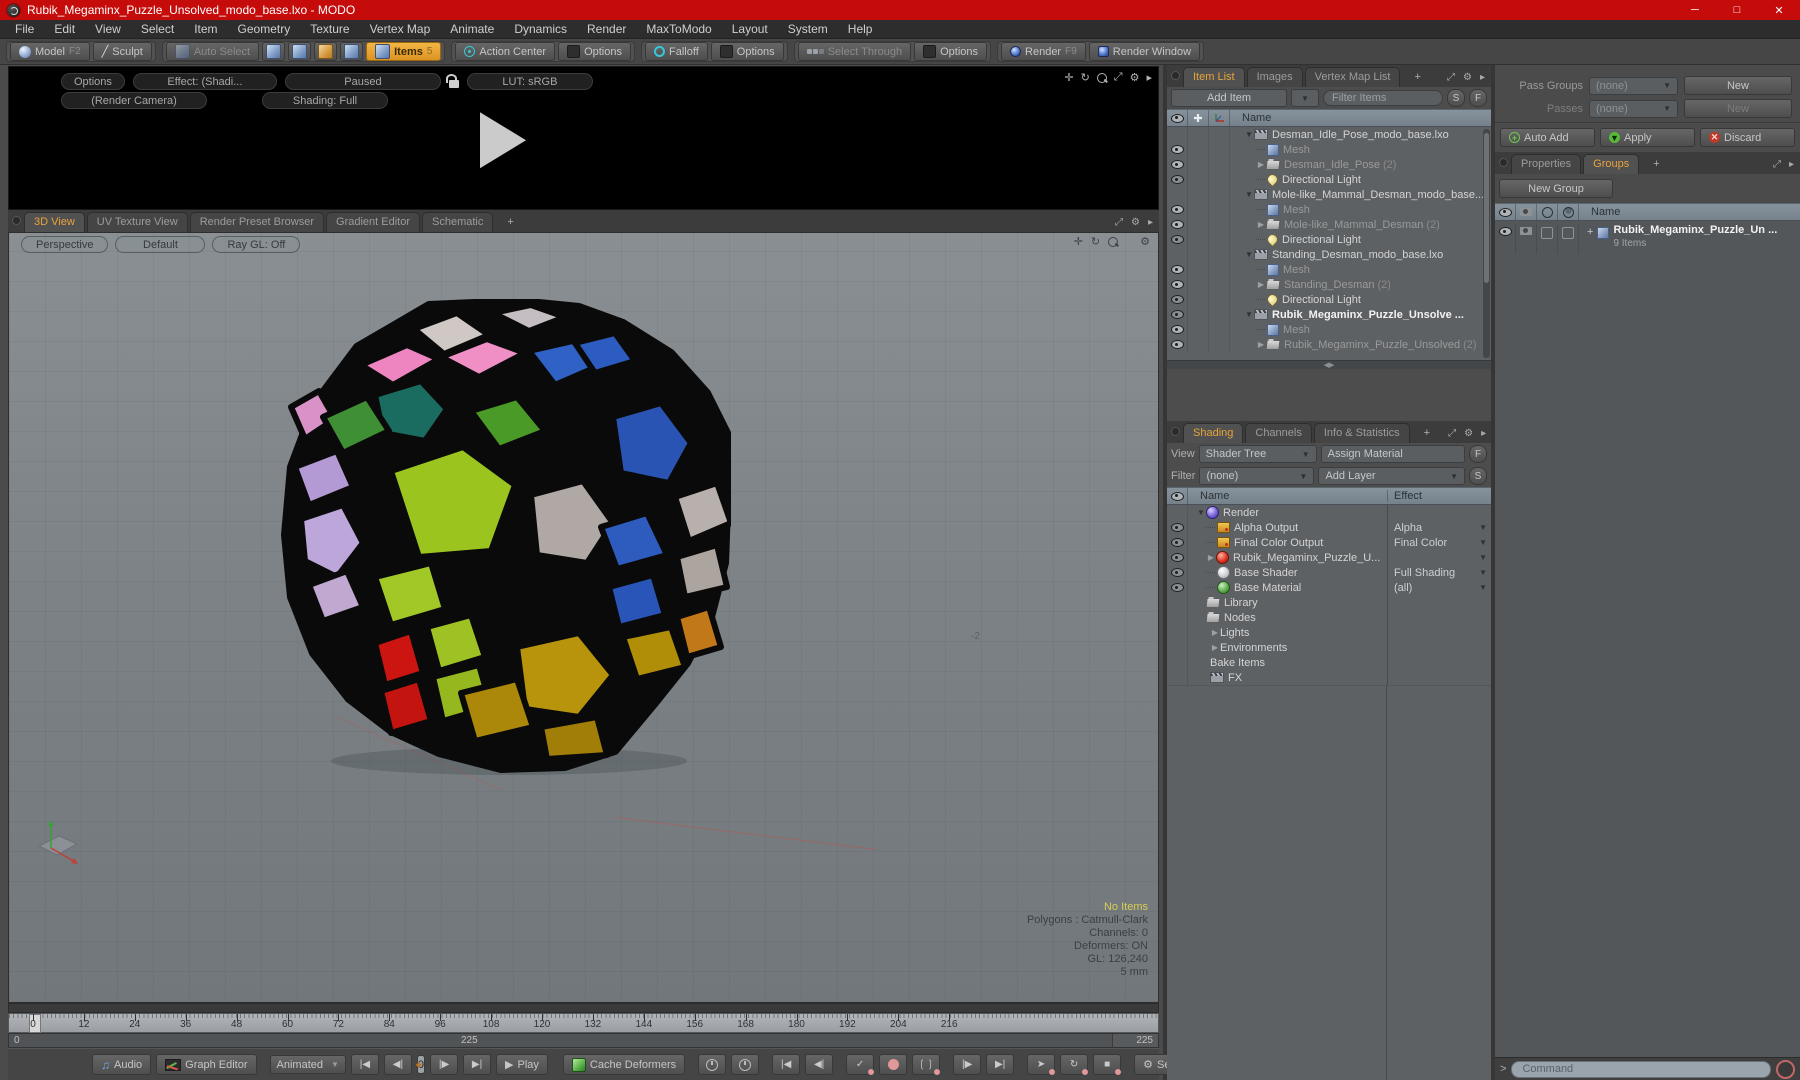  What do you see at coordinates (1738, 85) in the screenshot?
I see `new-pass-group-button: New` at bounding box center [1738, 85].